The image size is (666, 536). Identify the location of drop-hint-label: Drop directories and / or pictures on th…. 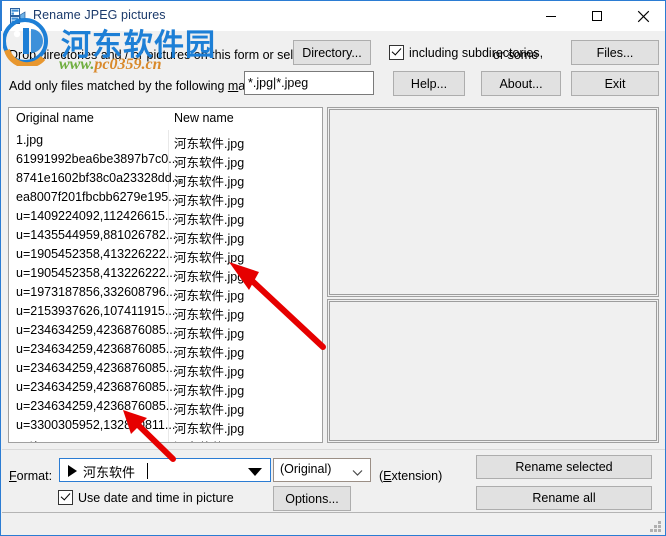
(165, 55).